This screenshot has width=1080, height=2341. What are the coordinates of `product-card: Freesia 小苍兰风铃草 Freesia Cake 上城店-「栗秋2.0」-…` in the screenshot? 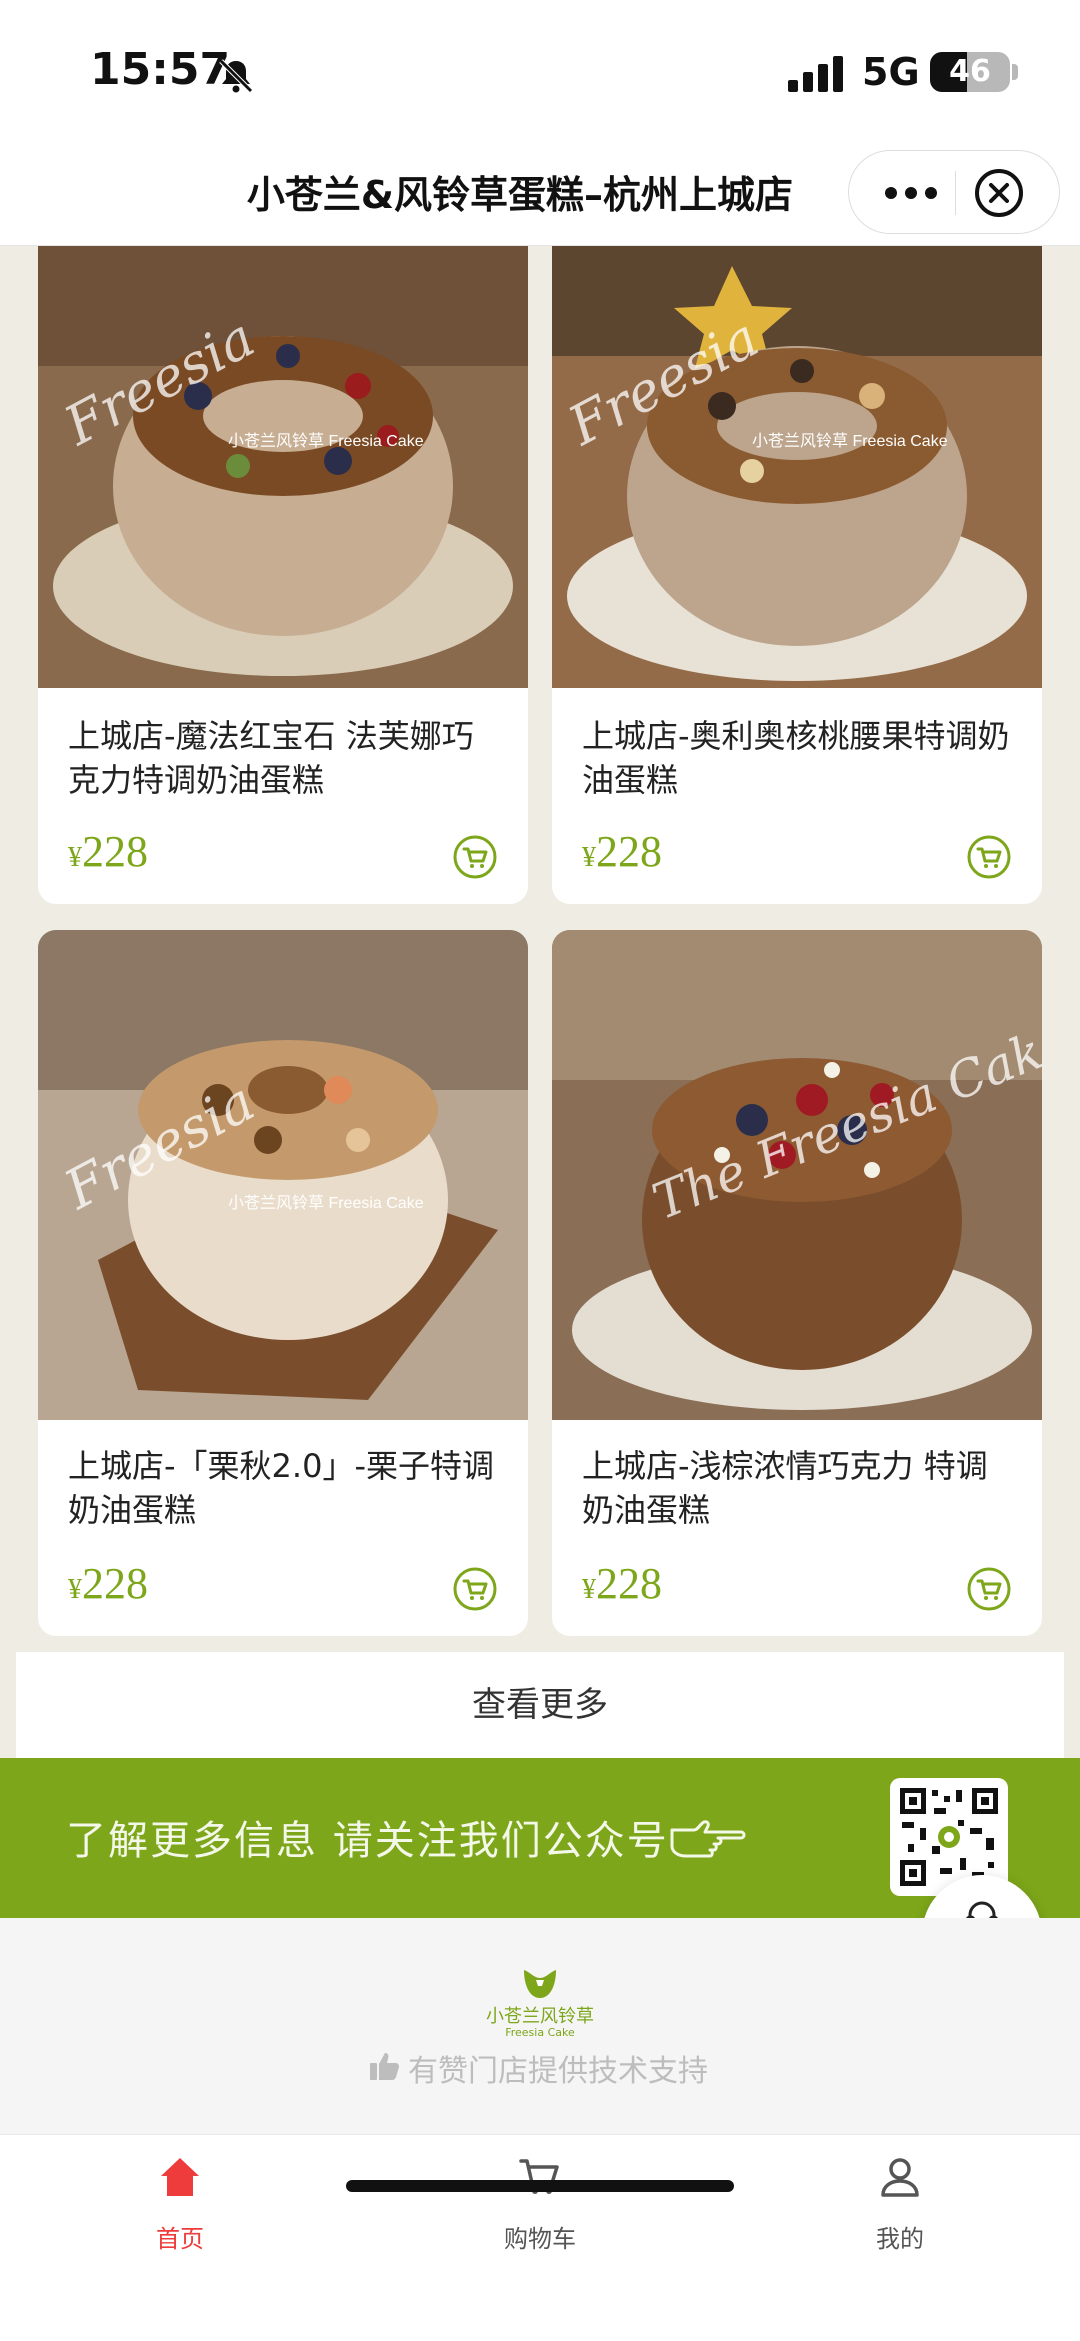 It's located at (283, 1283).